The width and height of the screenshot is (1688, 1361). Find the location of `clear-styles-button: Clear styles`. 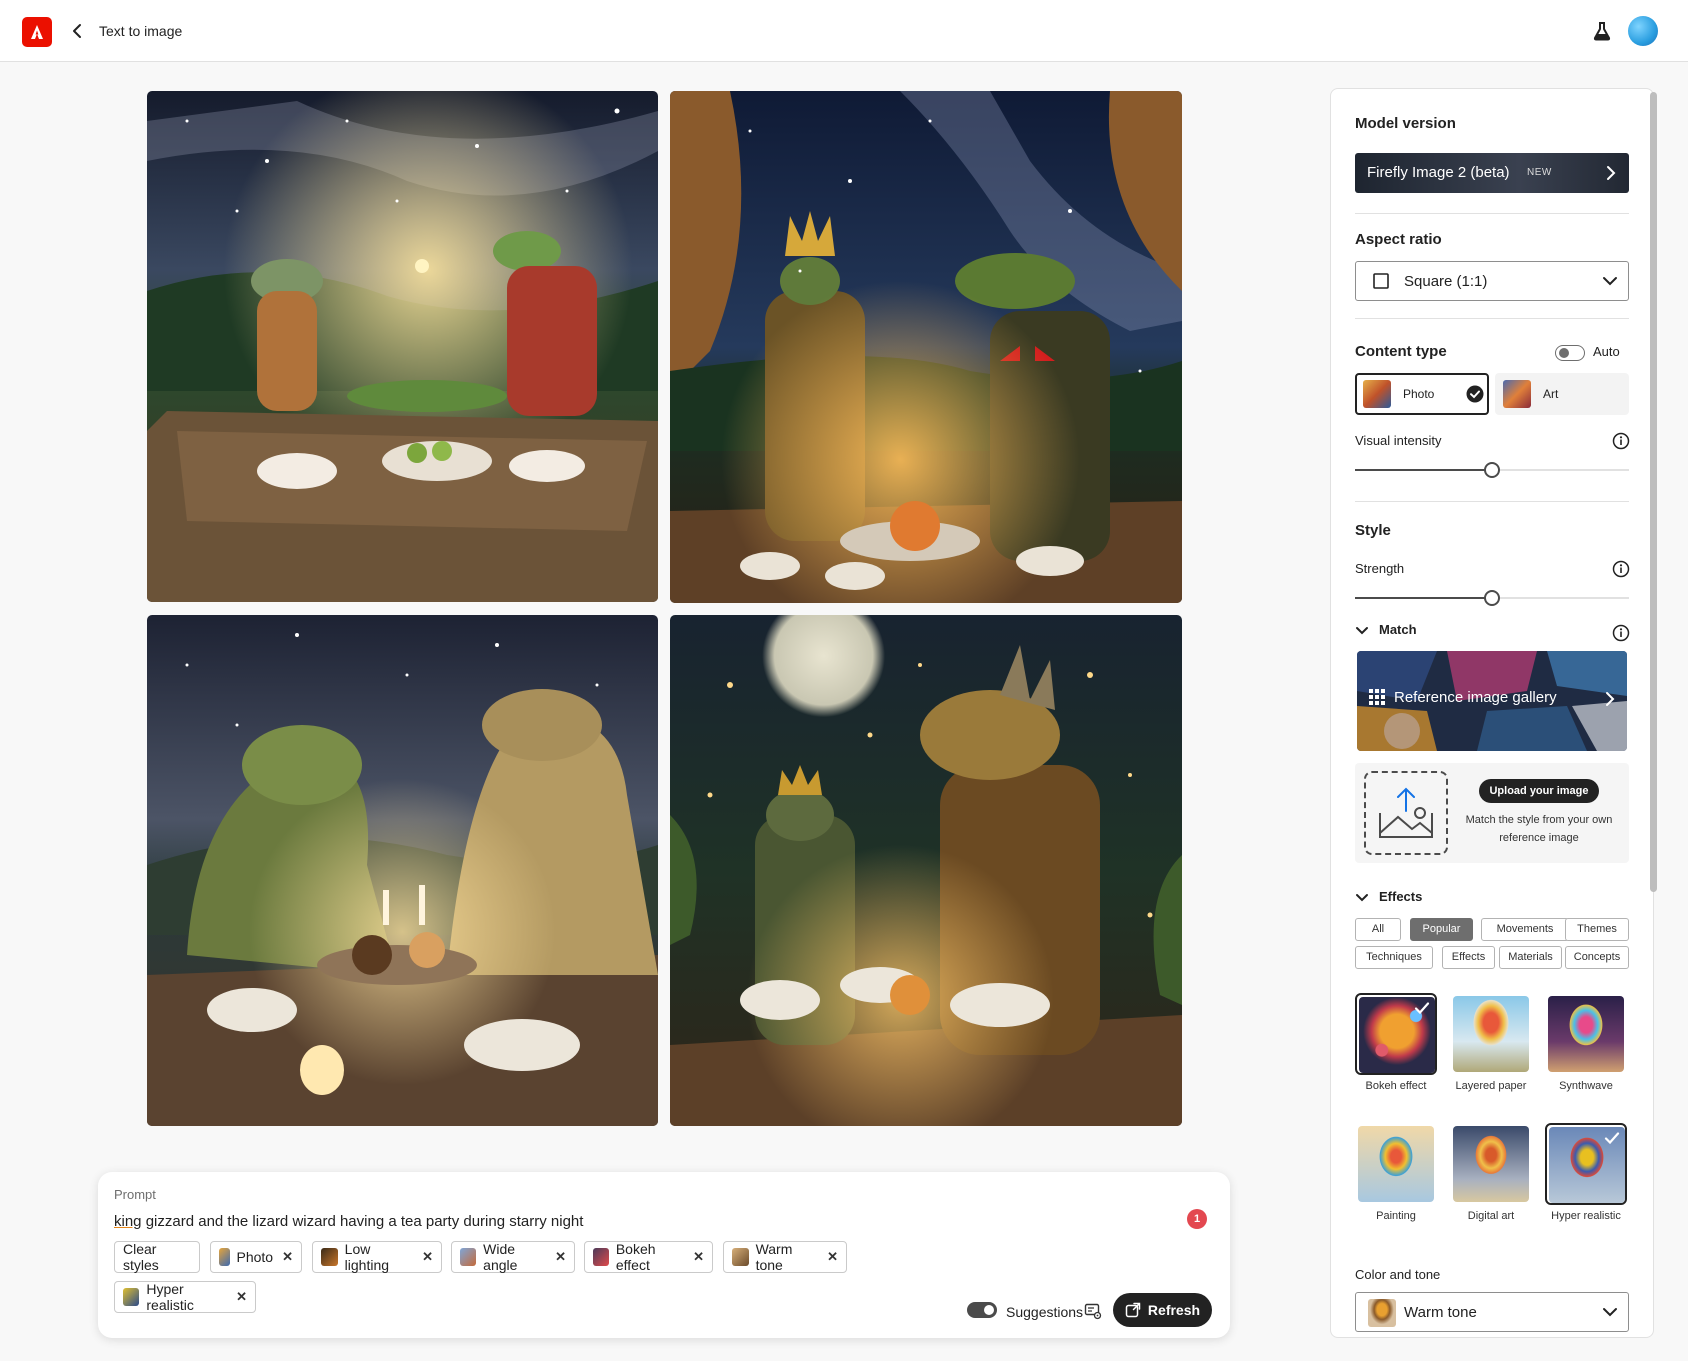

clear-styles-button: Clear styles is located at coordinates (157, 1257).